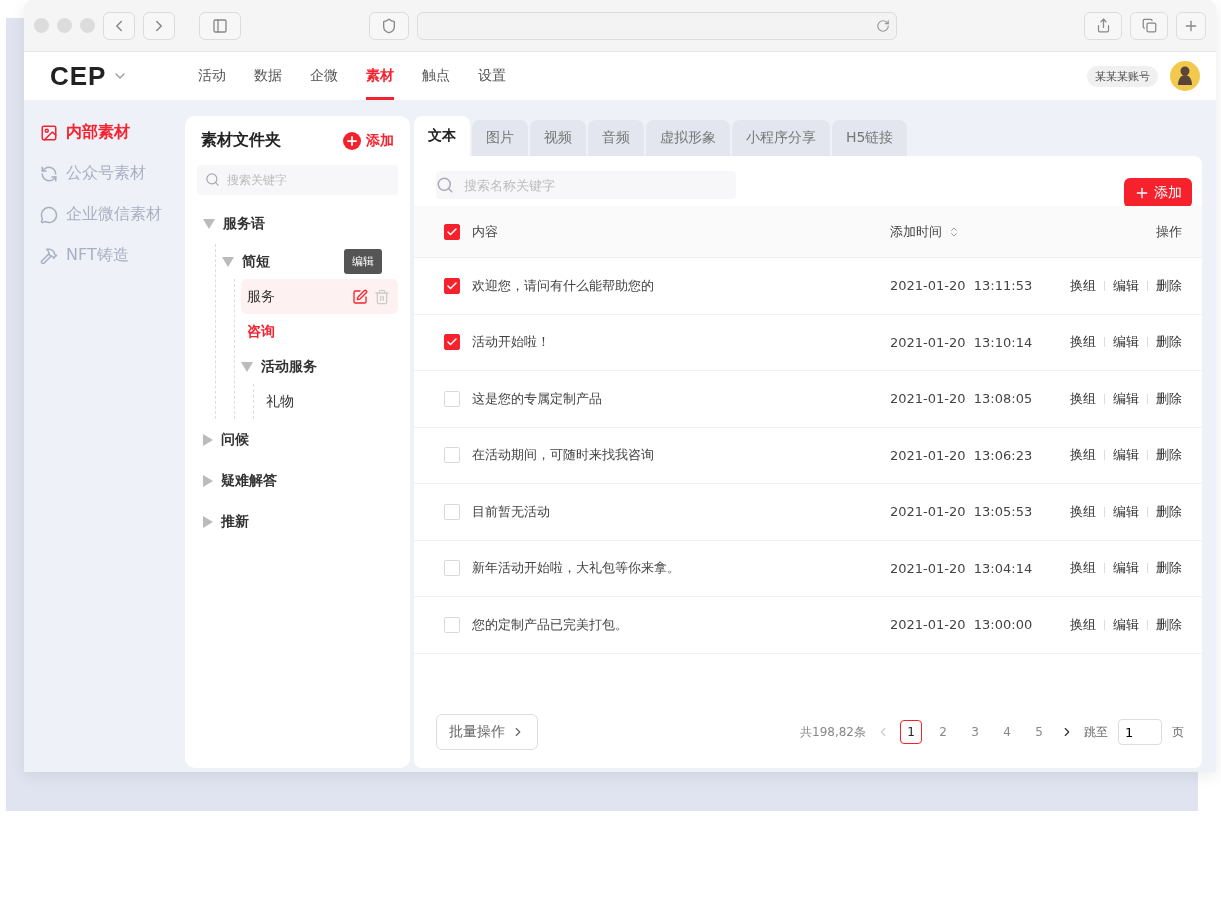 The height and width of the screenshot is (912, 1221). I want to click on refresh-icon, so click(49, 173).